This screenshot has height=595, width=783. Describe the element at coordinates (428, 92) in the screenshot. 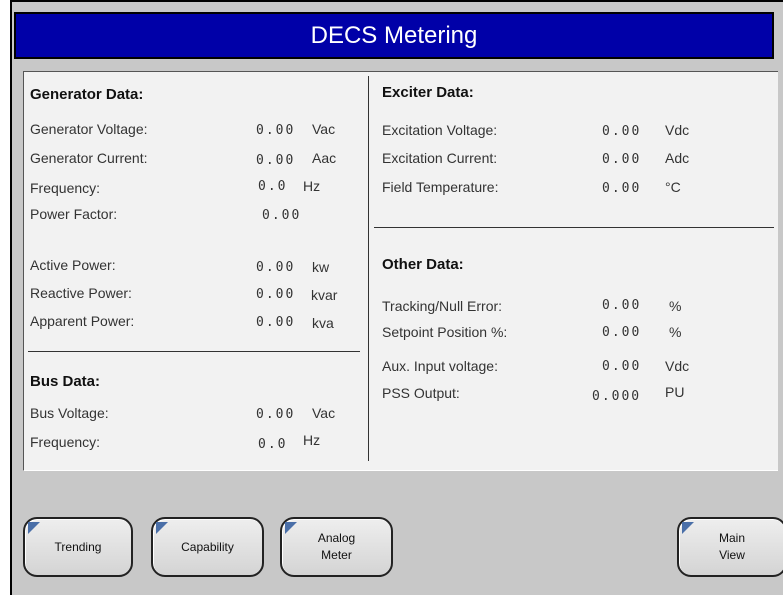

I see `exciter-data-header: Exciter Data:` at that location.